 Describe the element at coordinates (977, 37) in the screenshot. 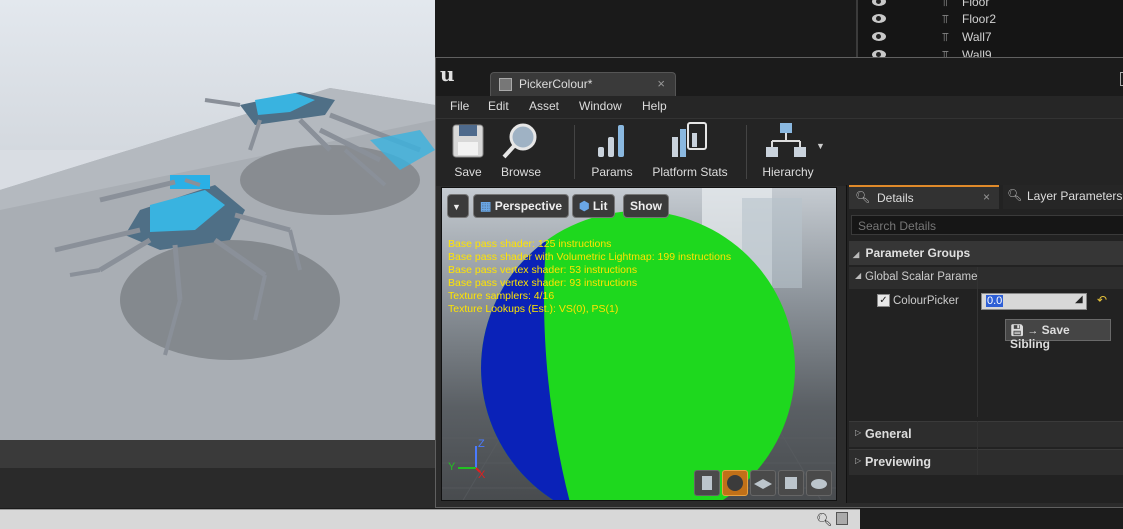

I see `outliner-item-label: Wall7` at that location.